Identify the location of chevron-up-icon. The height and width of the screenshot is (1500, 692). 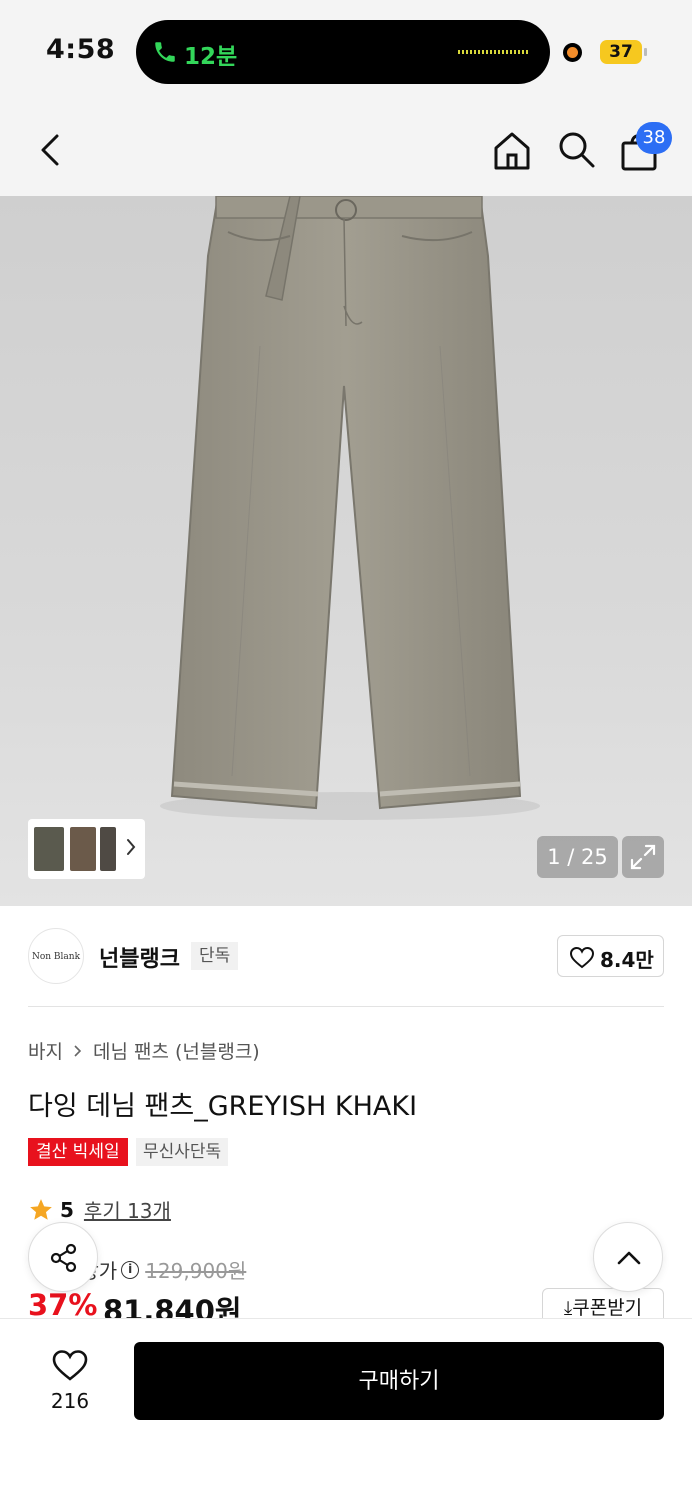
(629, 1258).